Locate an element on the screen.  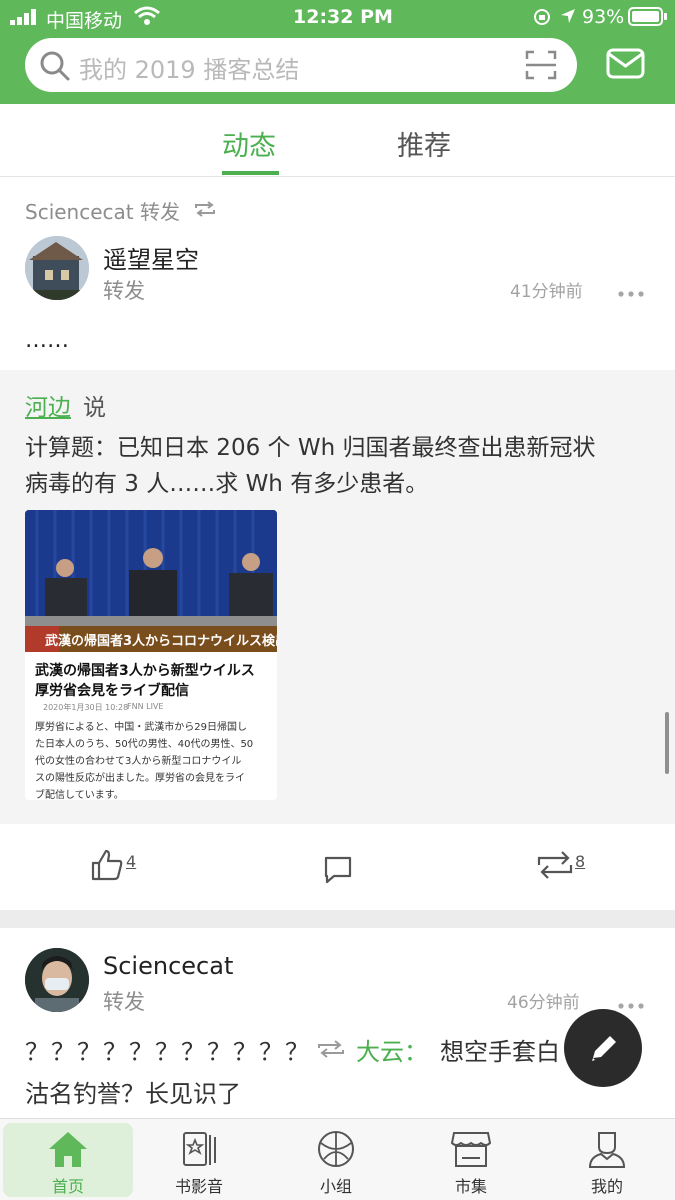
search-input: 我的 2019 播客总结 is located at coordinates (189, 67).